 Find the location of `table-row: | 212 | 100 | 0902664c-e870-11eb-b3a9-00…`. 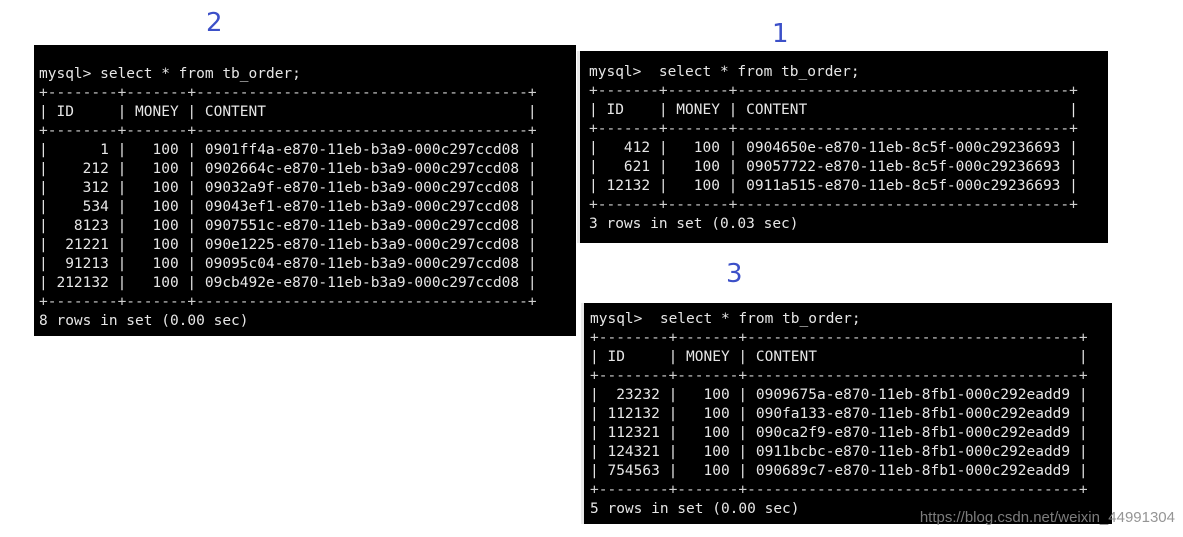

table-row: | 212 | 100 | 0902664c-e870-11eb-b3a9-00… is located at coordinates (288, 169).